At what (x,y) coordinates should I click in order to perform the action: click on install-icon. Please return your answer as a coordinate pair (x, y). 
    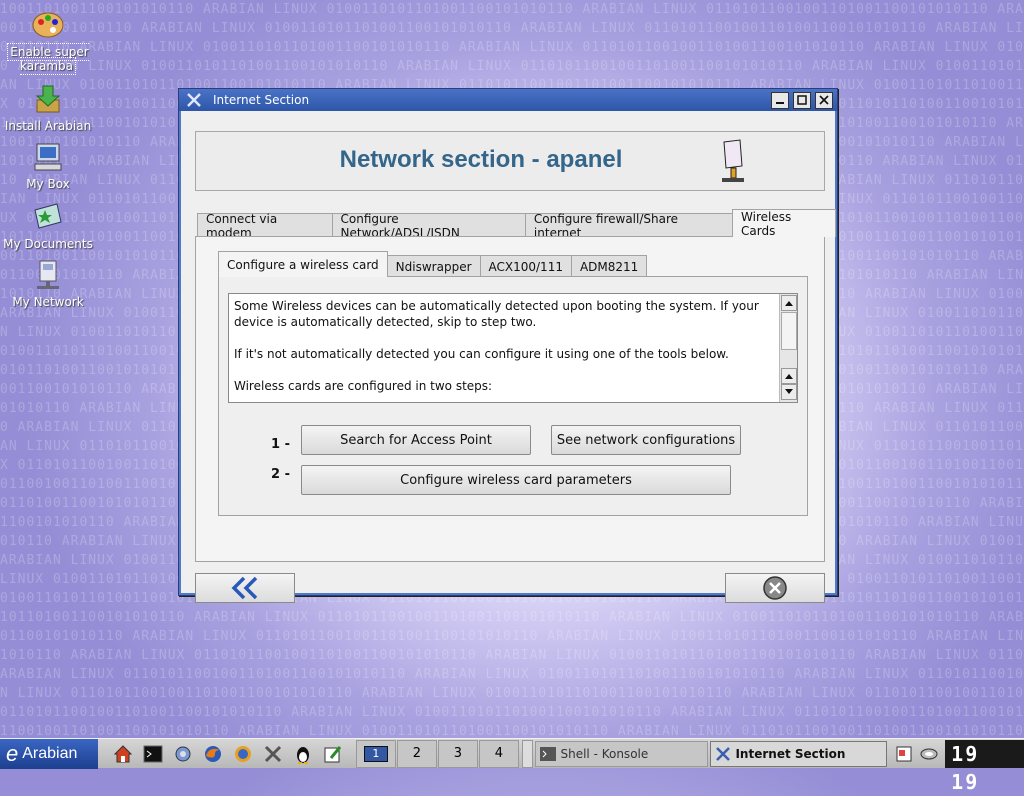
    Looking at the image, I should click on (48, 99).